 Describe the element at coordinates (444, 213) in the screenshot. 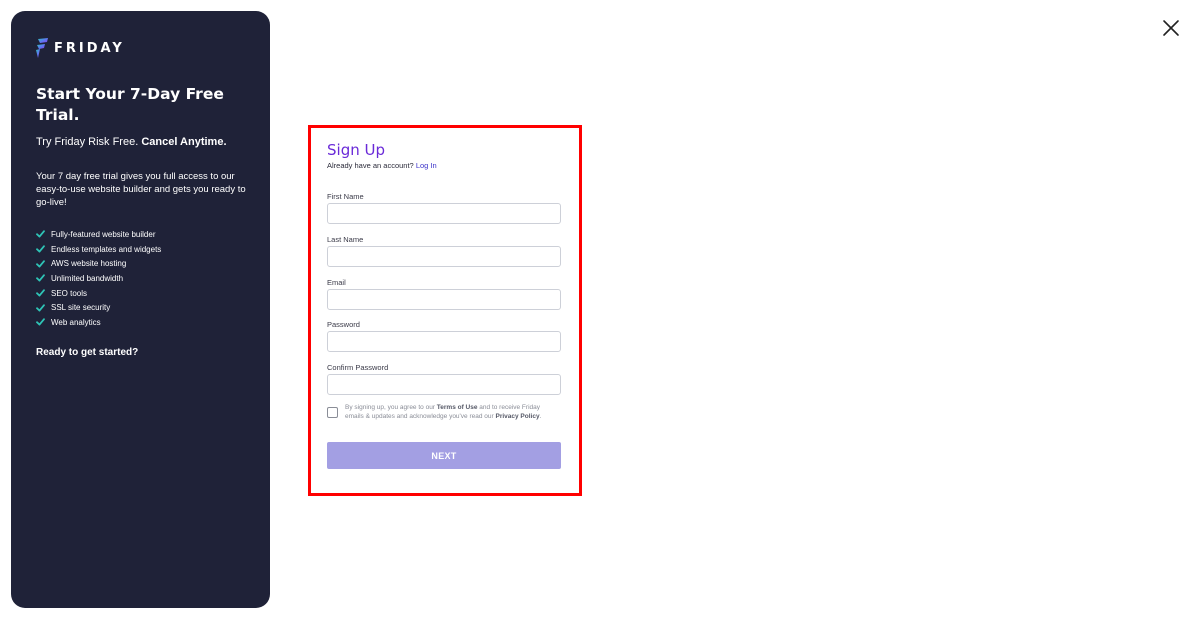

I see `first-name-input` at that location.